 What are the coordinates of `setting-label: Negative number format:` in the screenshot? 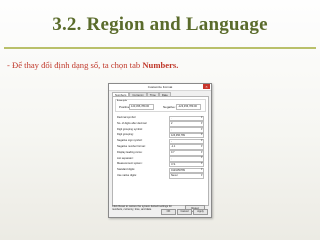 It's located at (131, 146).